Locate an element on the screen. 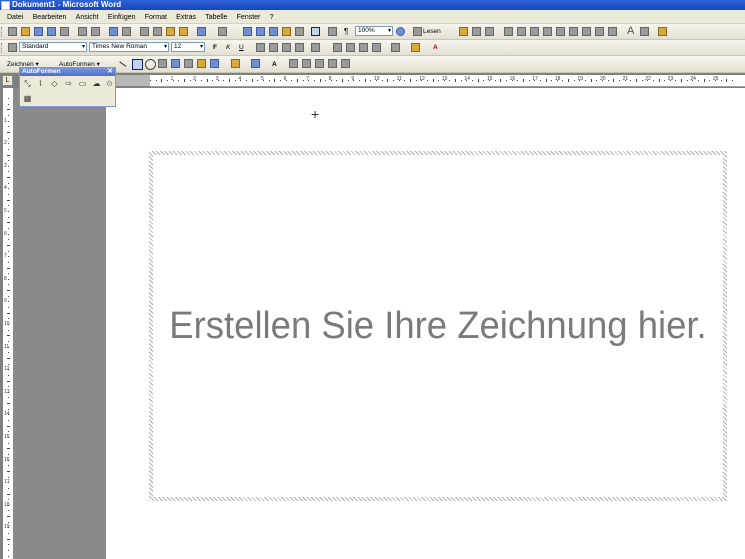 This screenshot has height=559, width=745. line-color-icon is located at coordinates (255, 63).